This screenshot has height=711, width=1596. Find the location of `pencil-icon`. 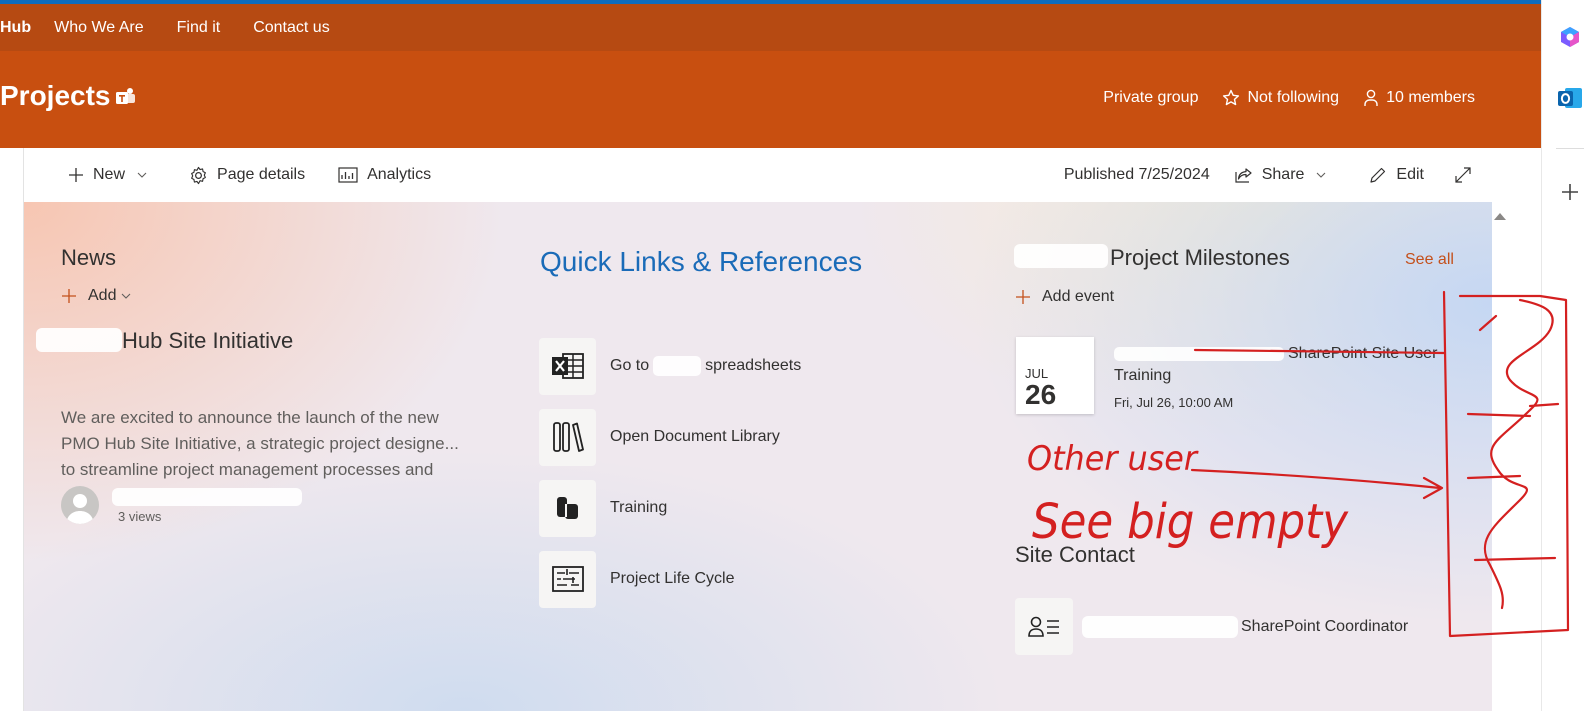

pencil-icon is located at coordinates (1378, 175).